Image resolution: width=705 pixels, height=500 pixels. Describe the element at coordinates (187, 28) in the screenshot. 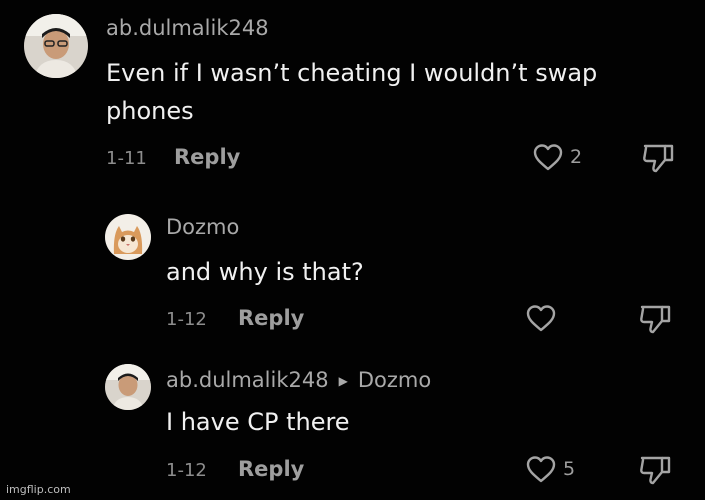

I see `comment-username: ab.dulmalik248` at that location.